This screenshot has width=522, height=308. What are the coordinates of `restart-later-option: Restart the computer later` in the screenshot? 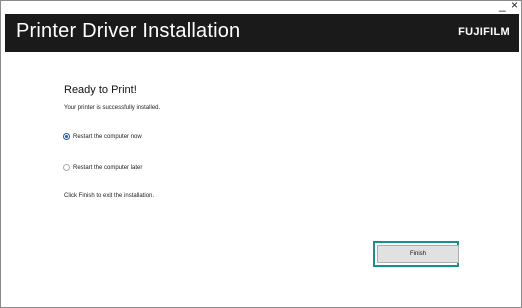 It's located at (102, 167).